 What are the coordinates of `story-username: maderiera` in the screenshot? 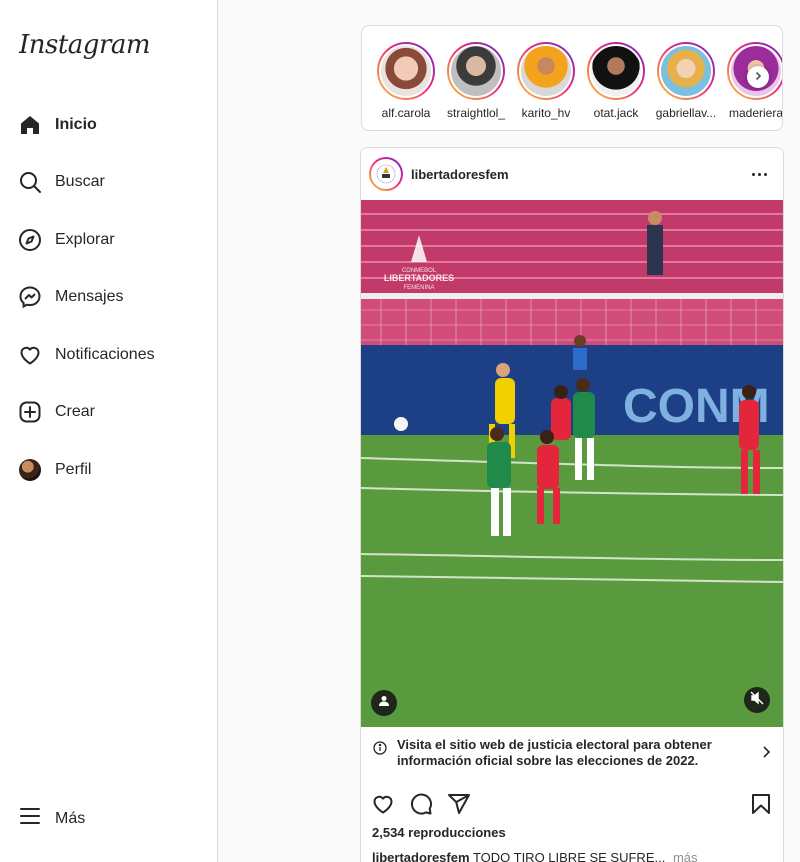 It's located at (755, 113).